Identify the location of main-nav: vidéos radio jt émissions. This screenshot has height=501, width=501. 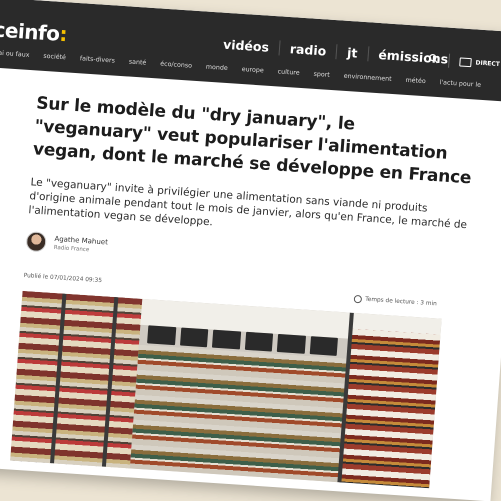
(335, 51).